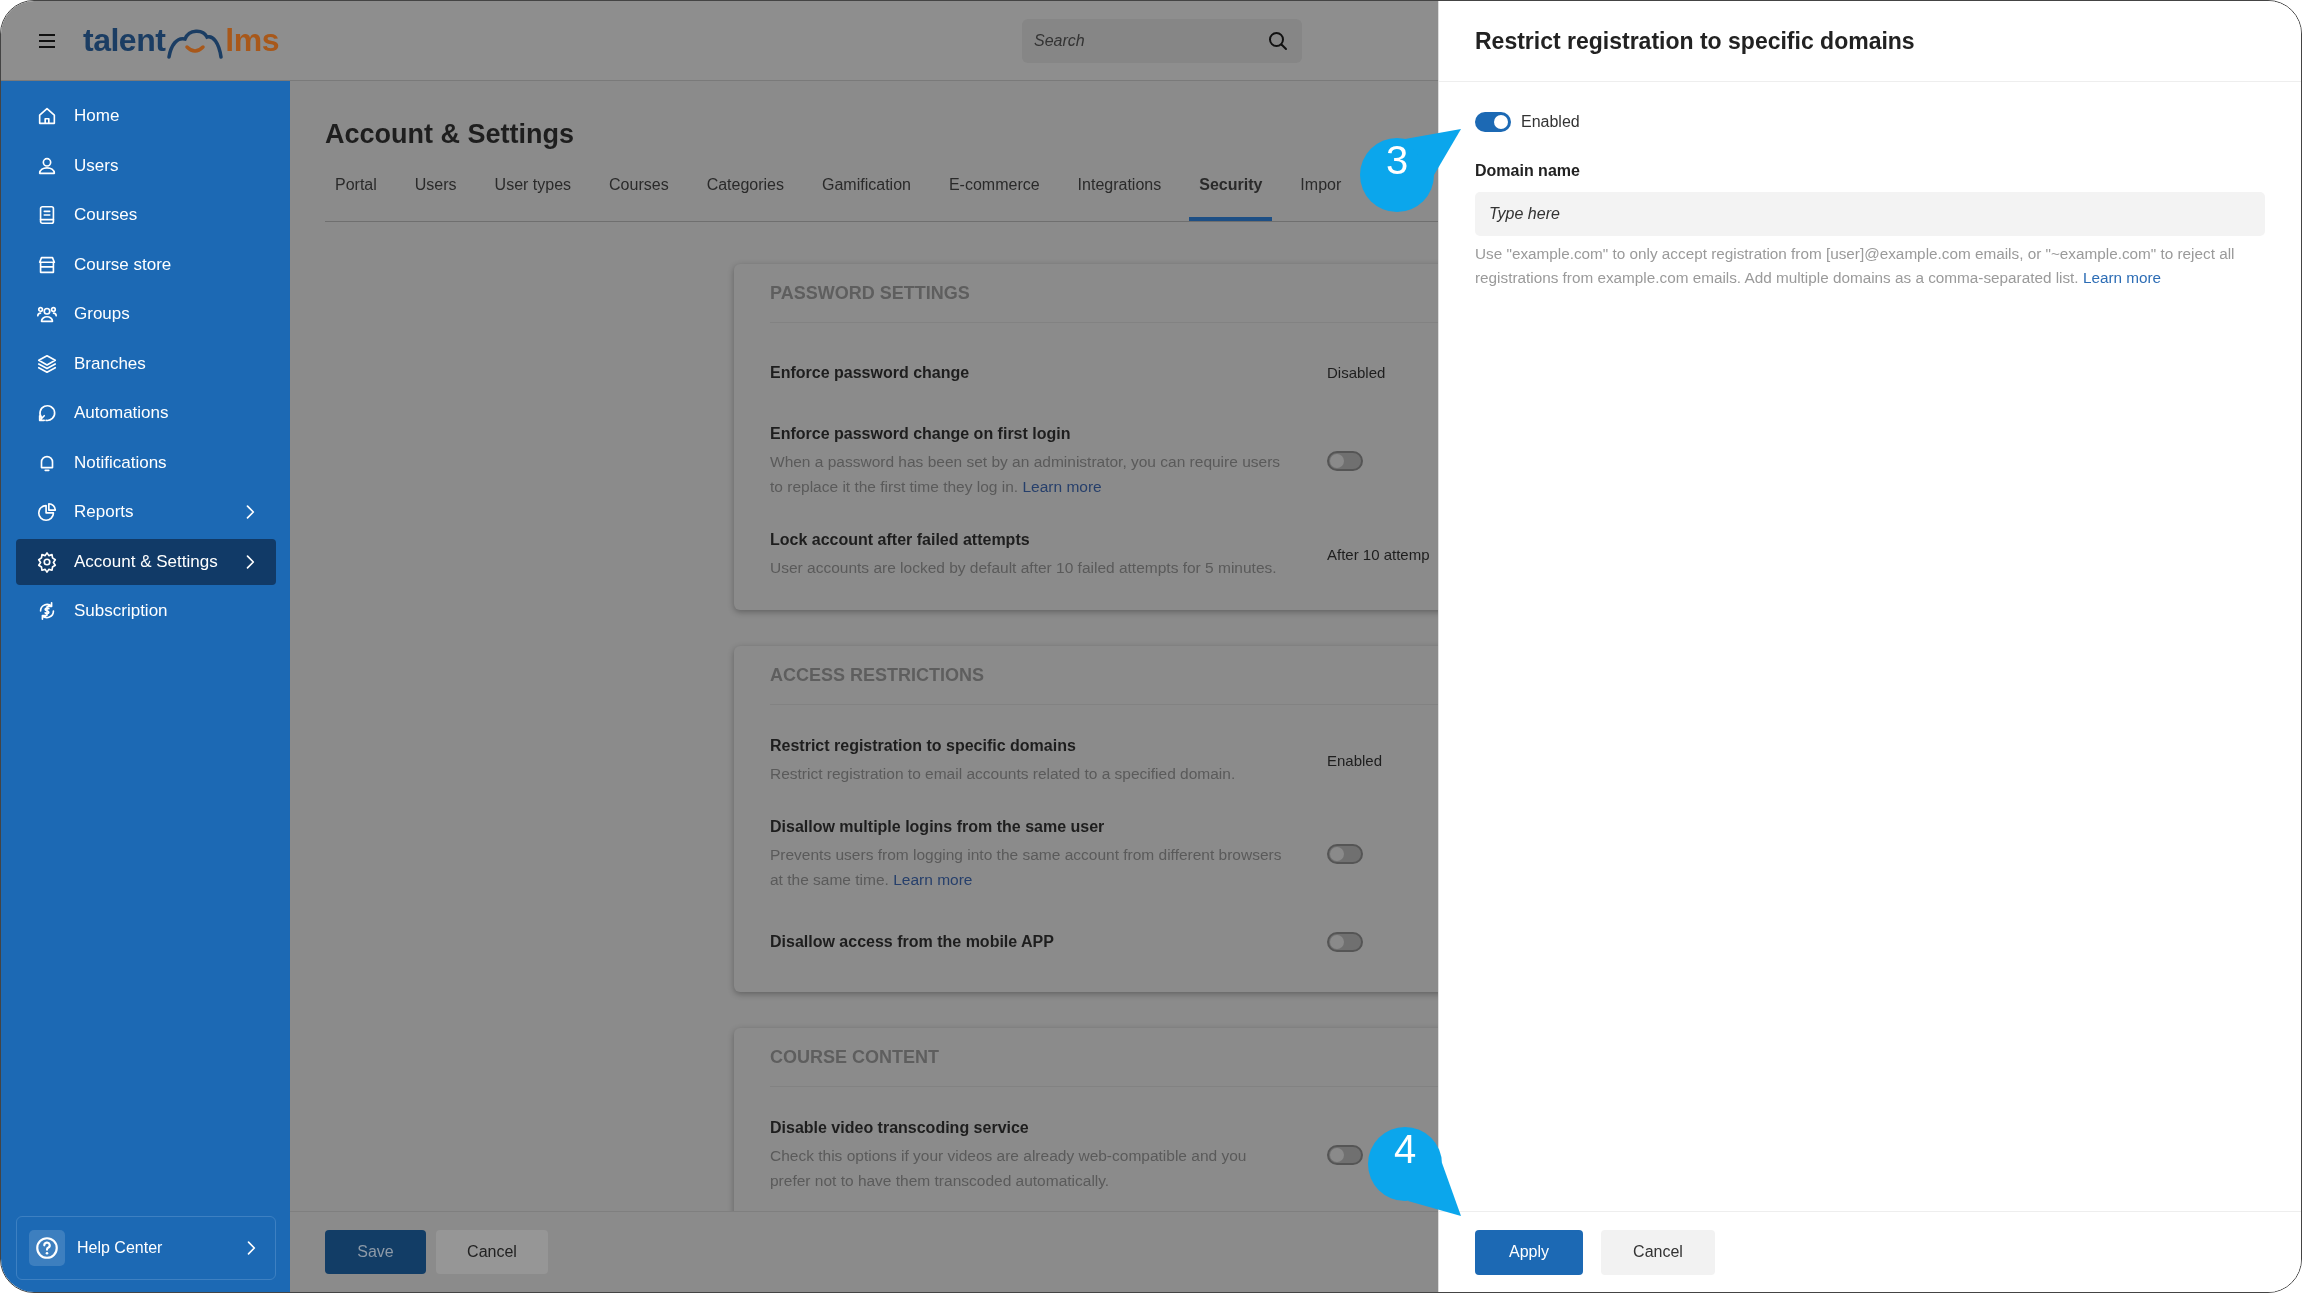 The height and width of the screenshot is (1293, 2302). Describe the element at coordinates (745, 197) in the screenshot. I see `tab: Categories` at that location.